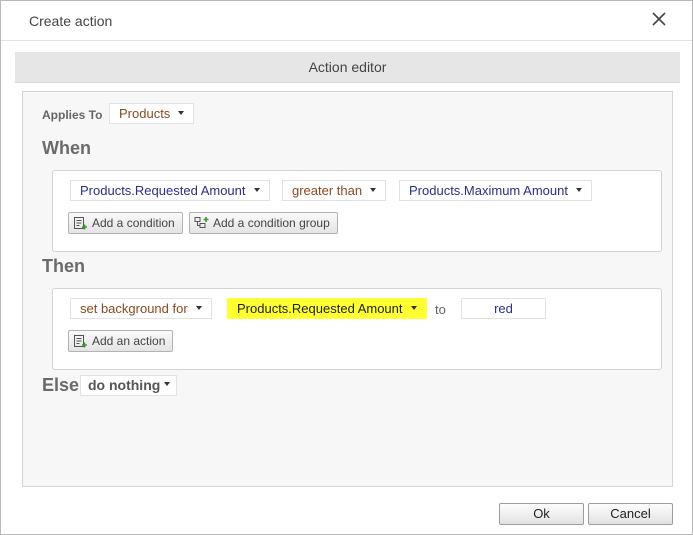 The height and width of the screenshot is (535, 693). Describe the element at coordinates (61, 385) in the screenshot. I see `else-label: Else` at that location.